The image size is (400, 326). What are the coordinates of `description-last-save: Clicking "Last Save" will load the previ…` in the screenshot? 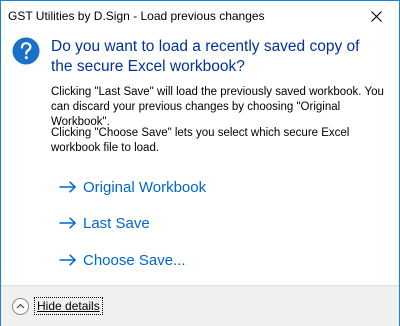 It's located at (217, 107).